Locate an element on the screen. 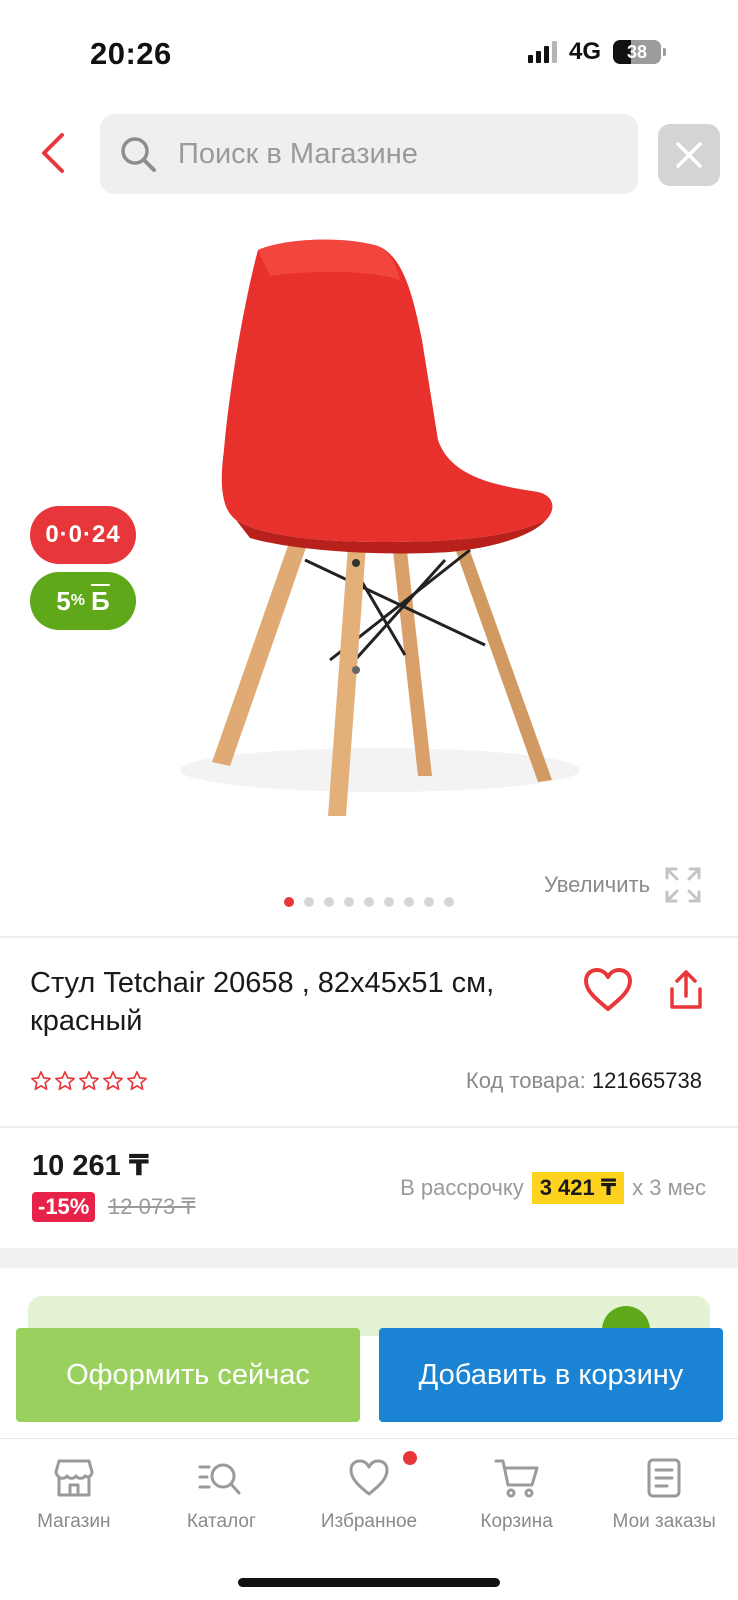 The width and height of the screenshot is (738, 1600). search-icon is located at coordinates (138, 154).